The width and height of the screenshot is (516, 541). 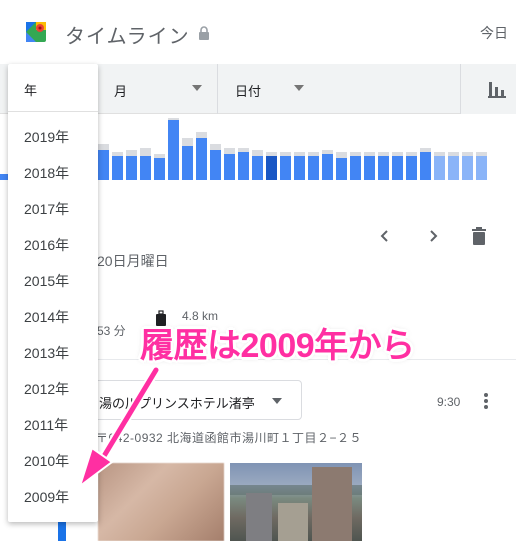 What do you see at coordinates (277, 346) in the screenshot?
I see `annotation-text: 履歴は2009年から` at bounding box center [277, 346].